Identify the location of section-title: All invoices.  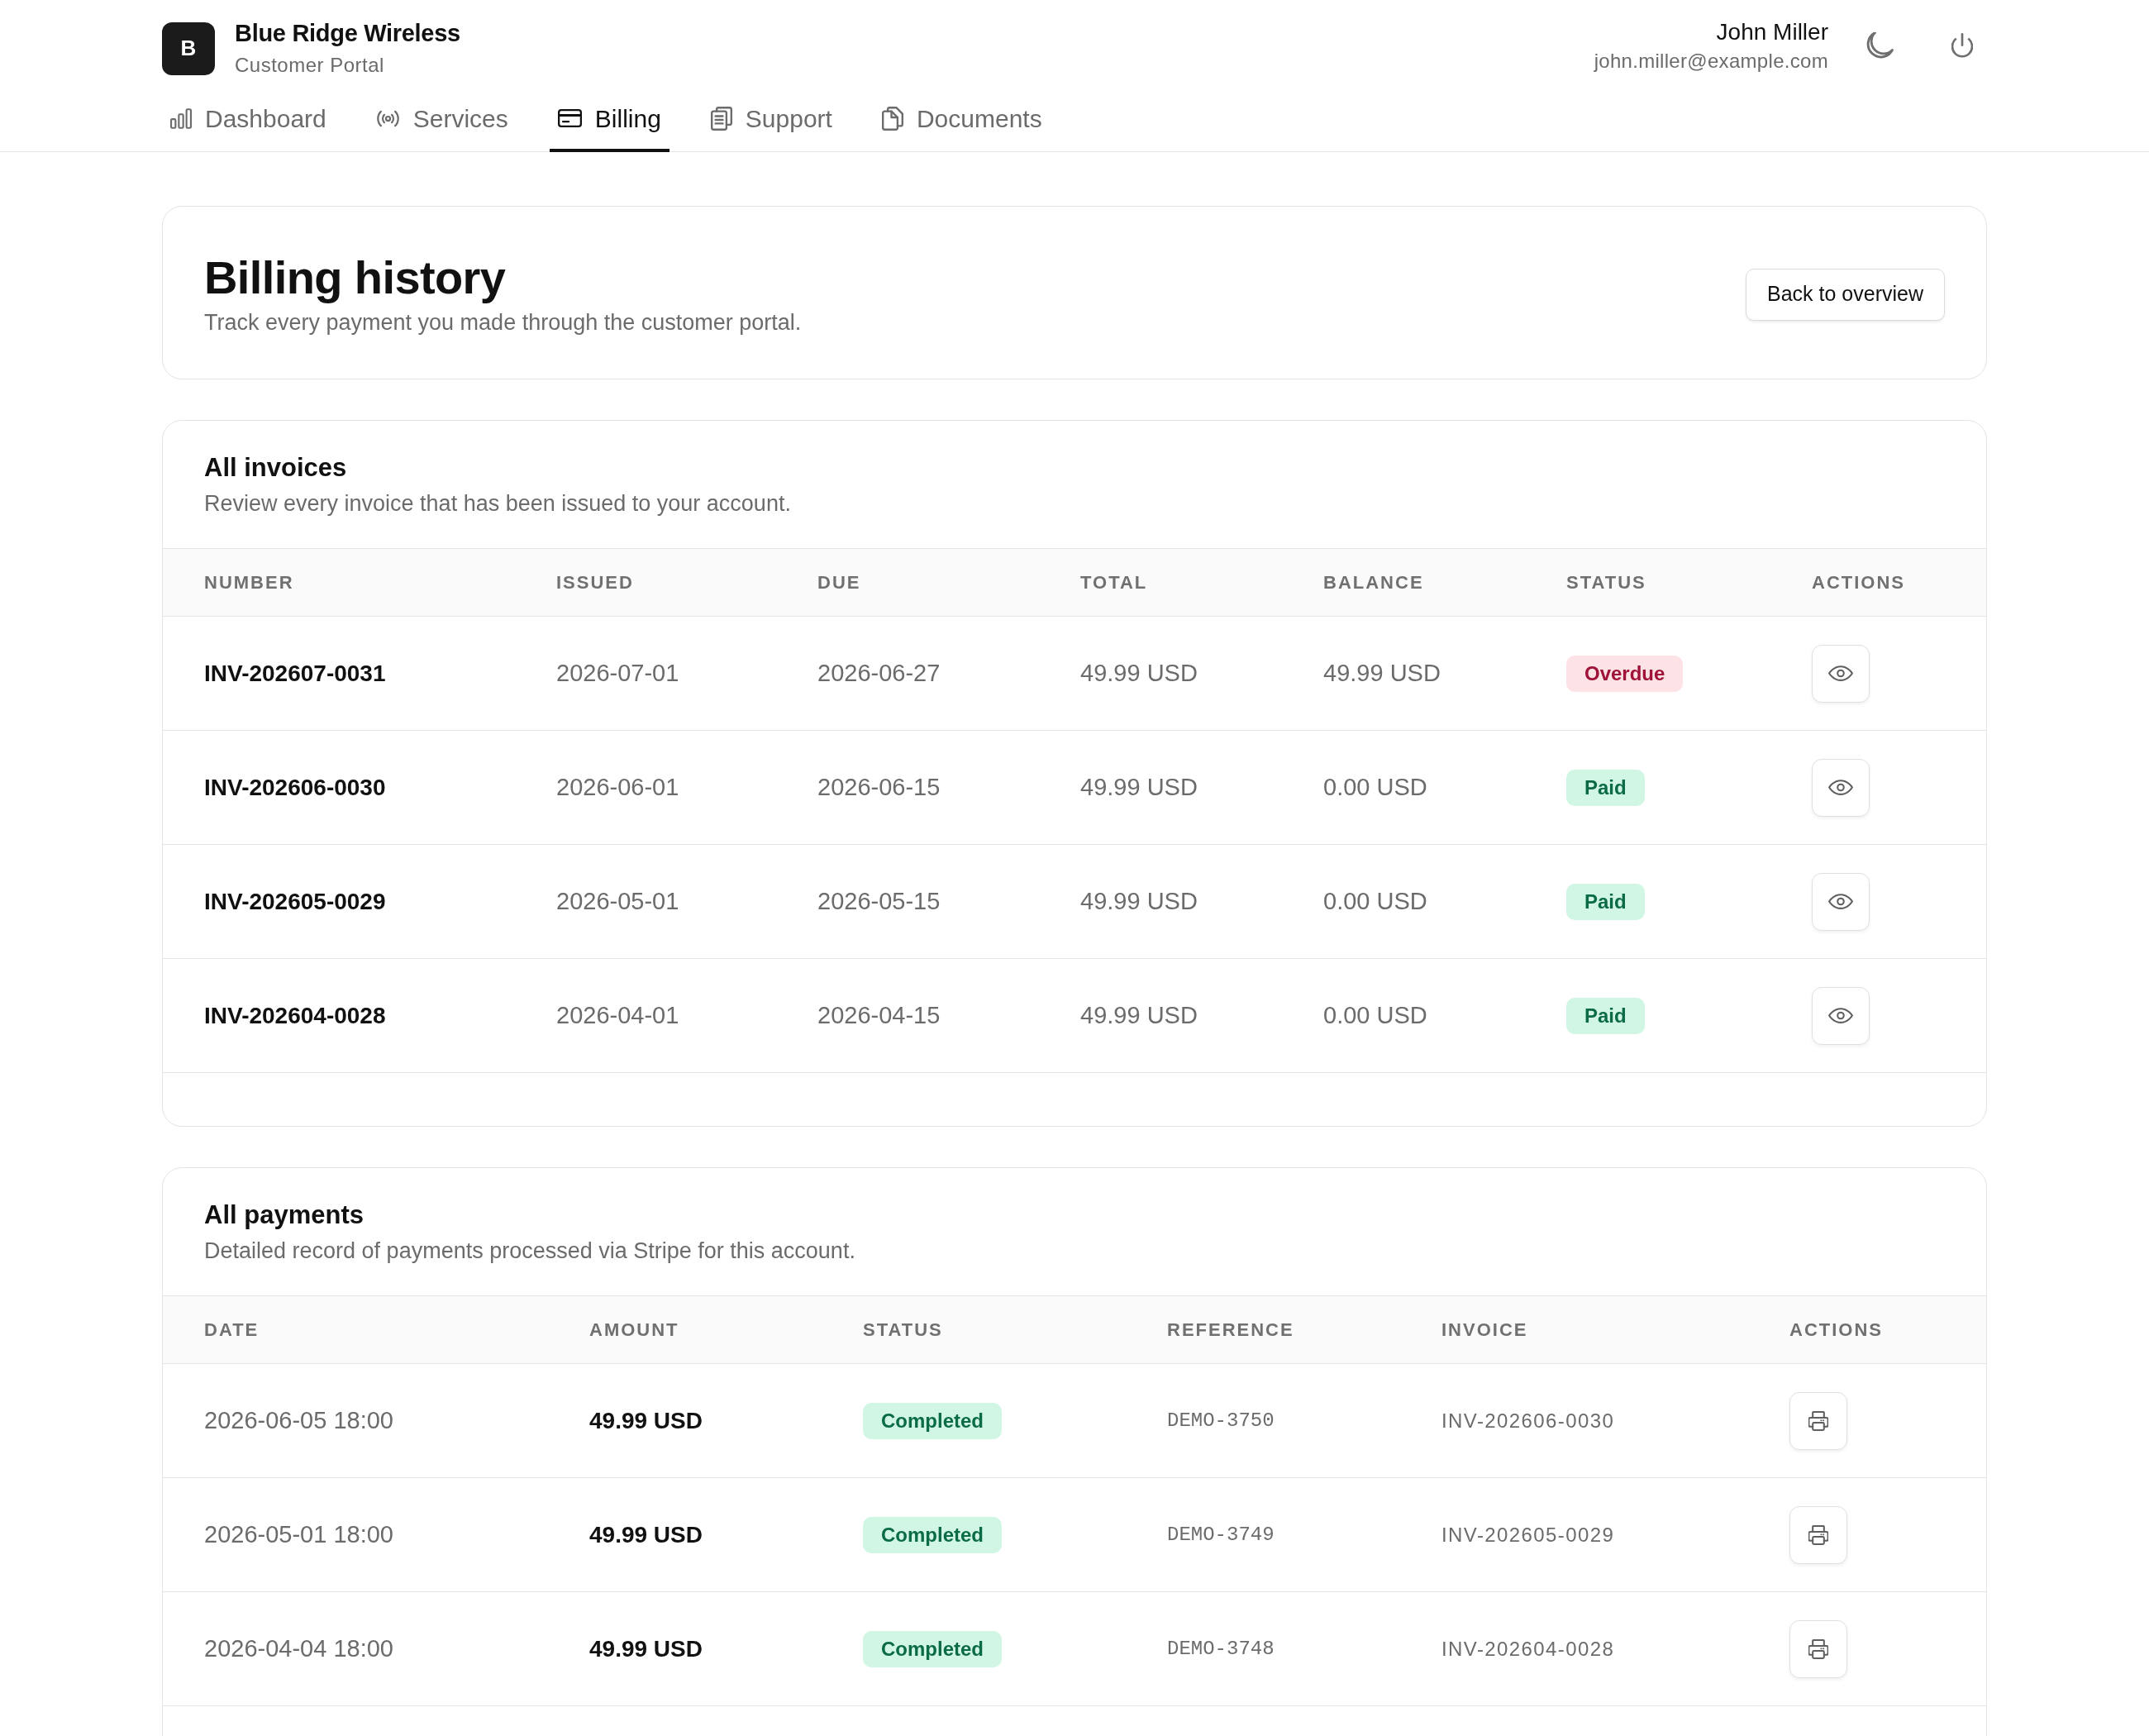
(276, 468).